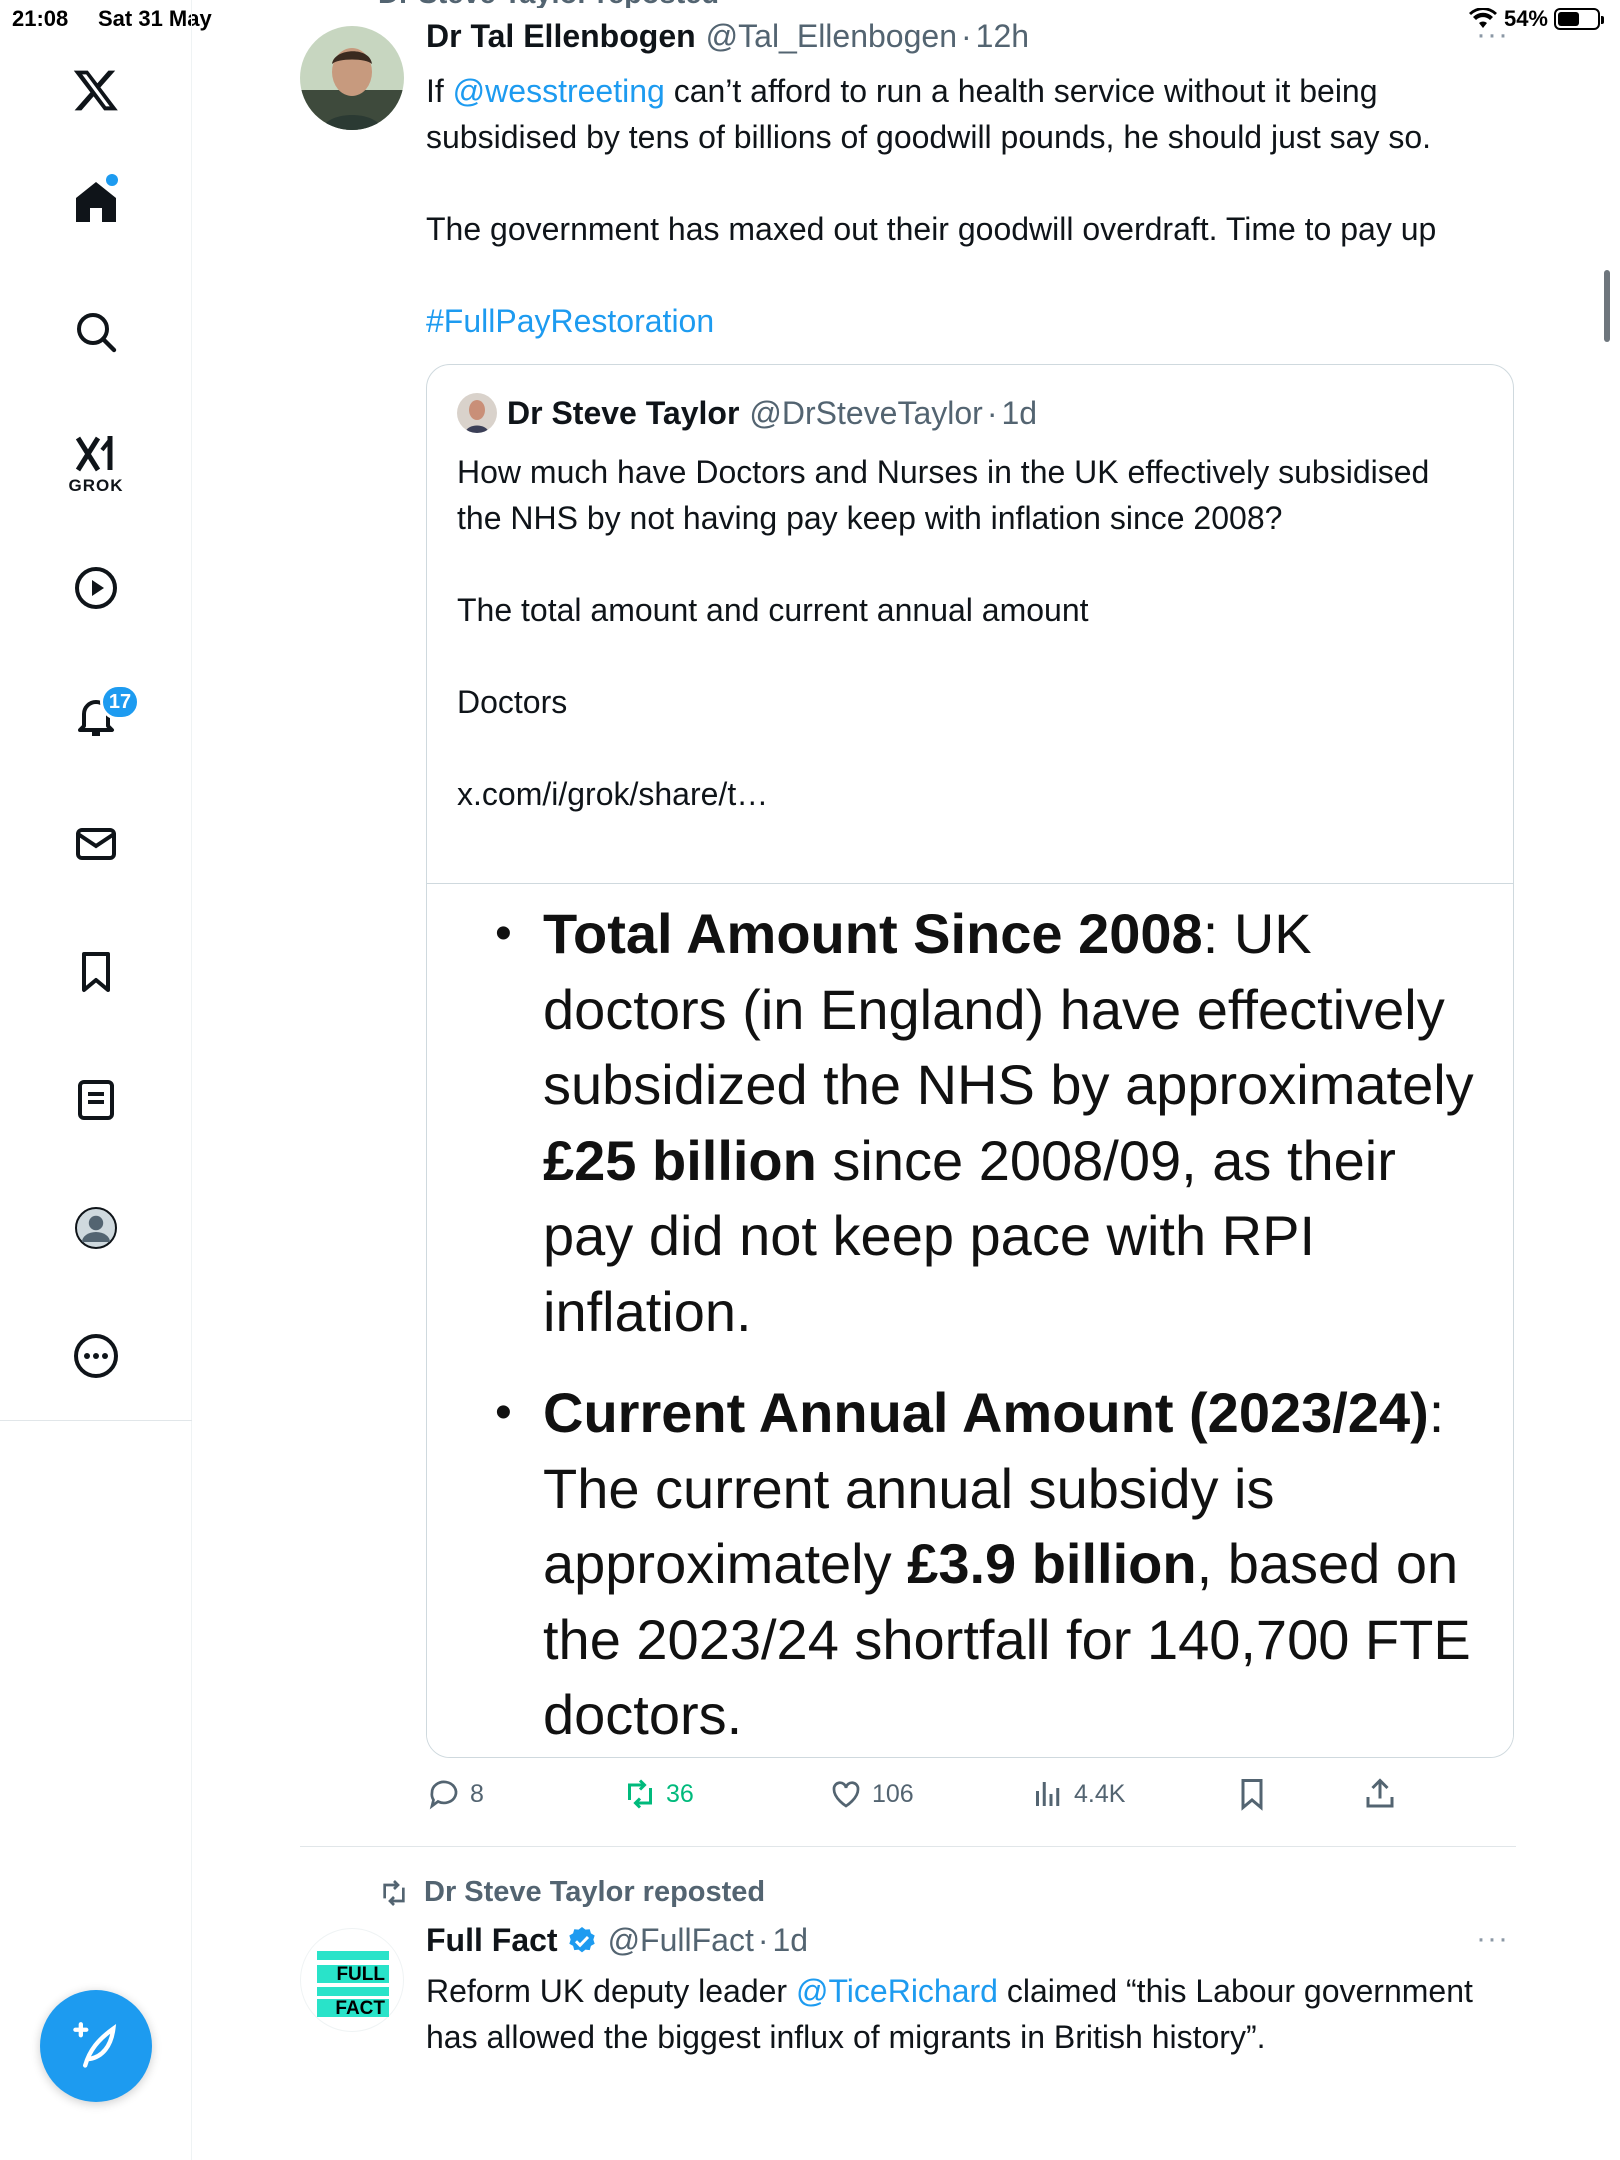  What do you see at coordinates (570, 321) in the screenshot?
I see `tweet1-hashtag: #FullPayRestoration` at bounding box center [570, 321].